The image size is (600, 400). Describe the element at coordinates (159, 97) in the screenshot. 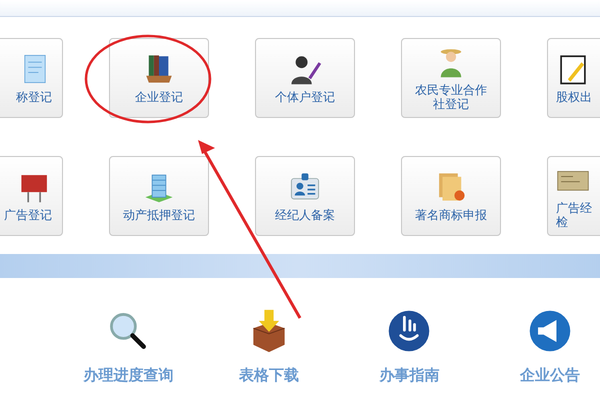

I see `tile-label: 企业登记` at that location.